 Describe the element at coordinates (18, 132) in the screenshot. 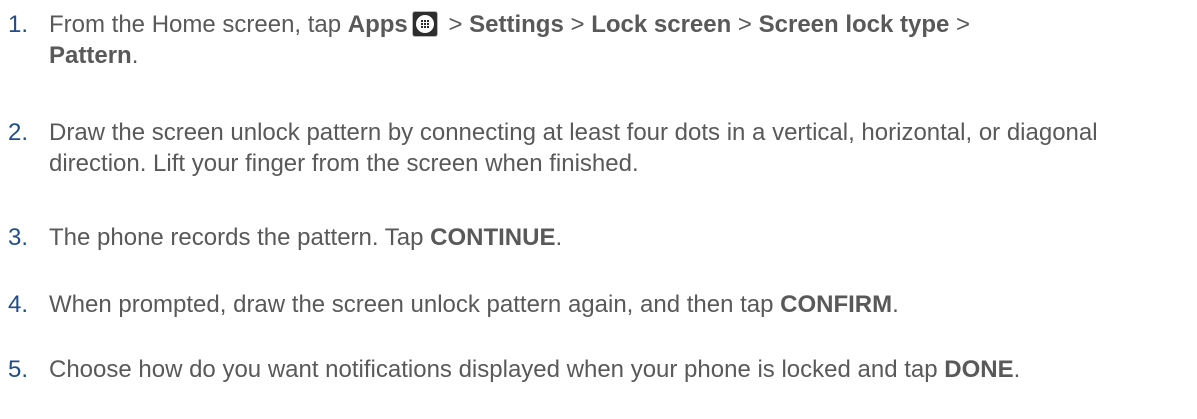

I see `step-number: 2.` at that location.